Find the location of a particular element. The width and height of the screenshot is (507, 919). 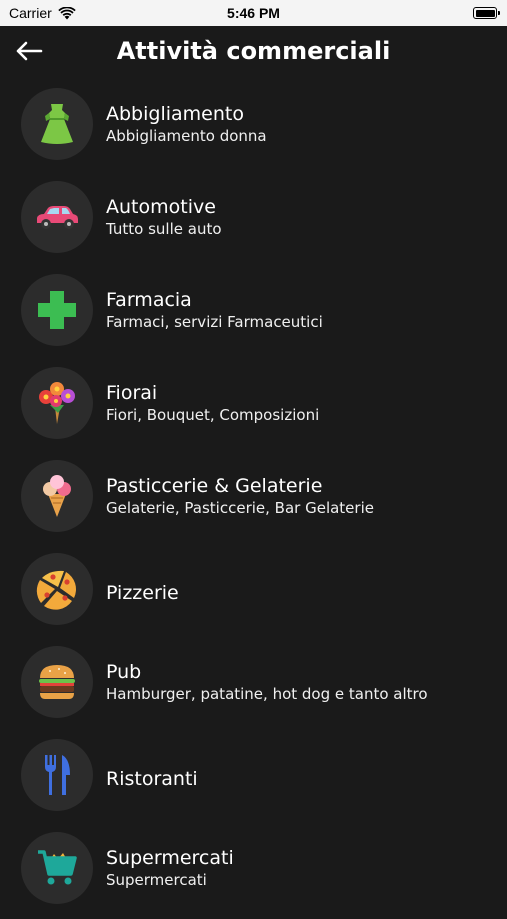

shopping-cart-icon is located at coordinates (57, 867).